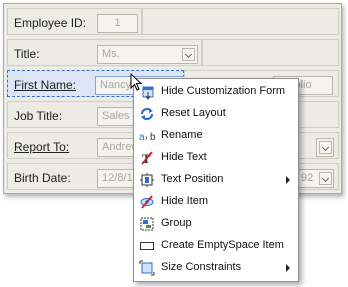  I want to click on size-constraints-icon, so click(147, 268).